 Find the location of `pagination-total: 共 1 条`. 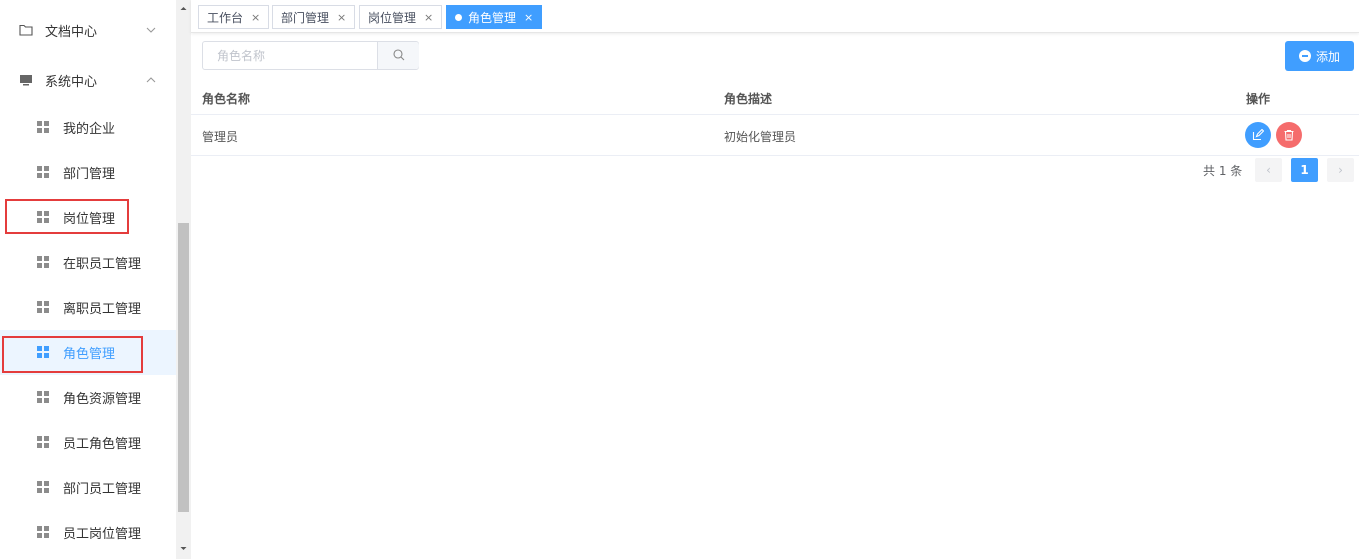

pagination-total: 共 1 条 is located at coordinates (1223, 171).